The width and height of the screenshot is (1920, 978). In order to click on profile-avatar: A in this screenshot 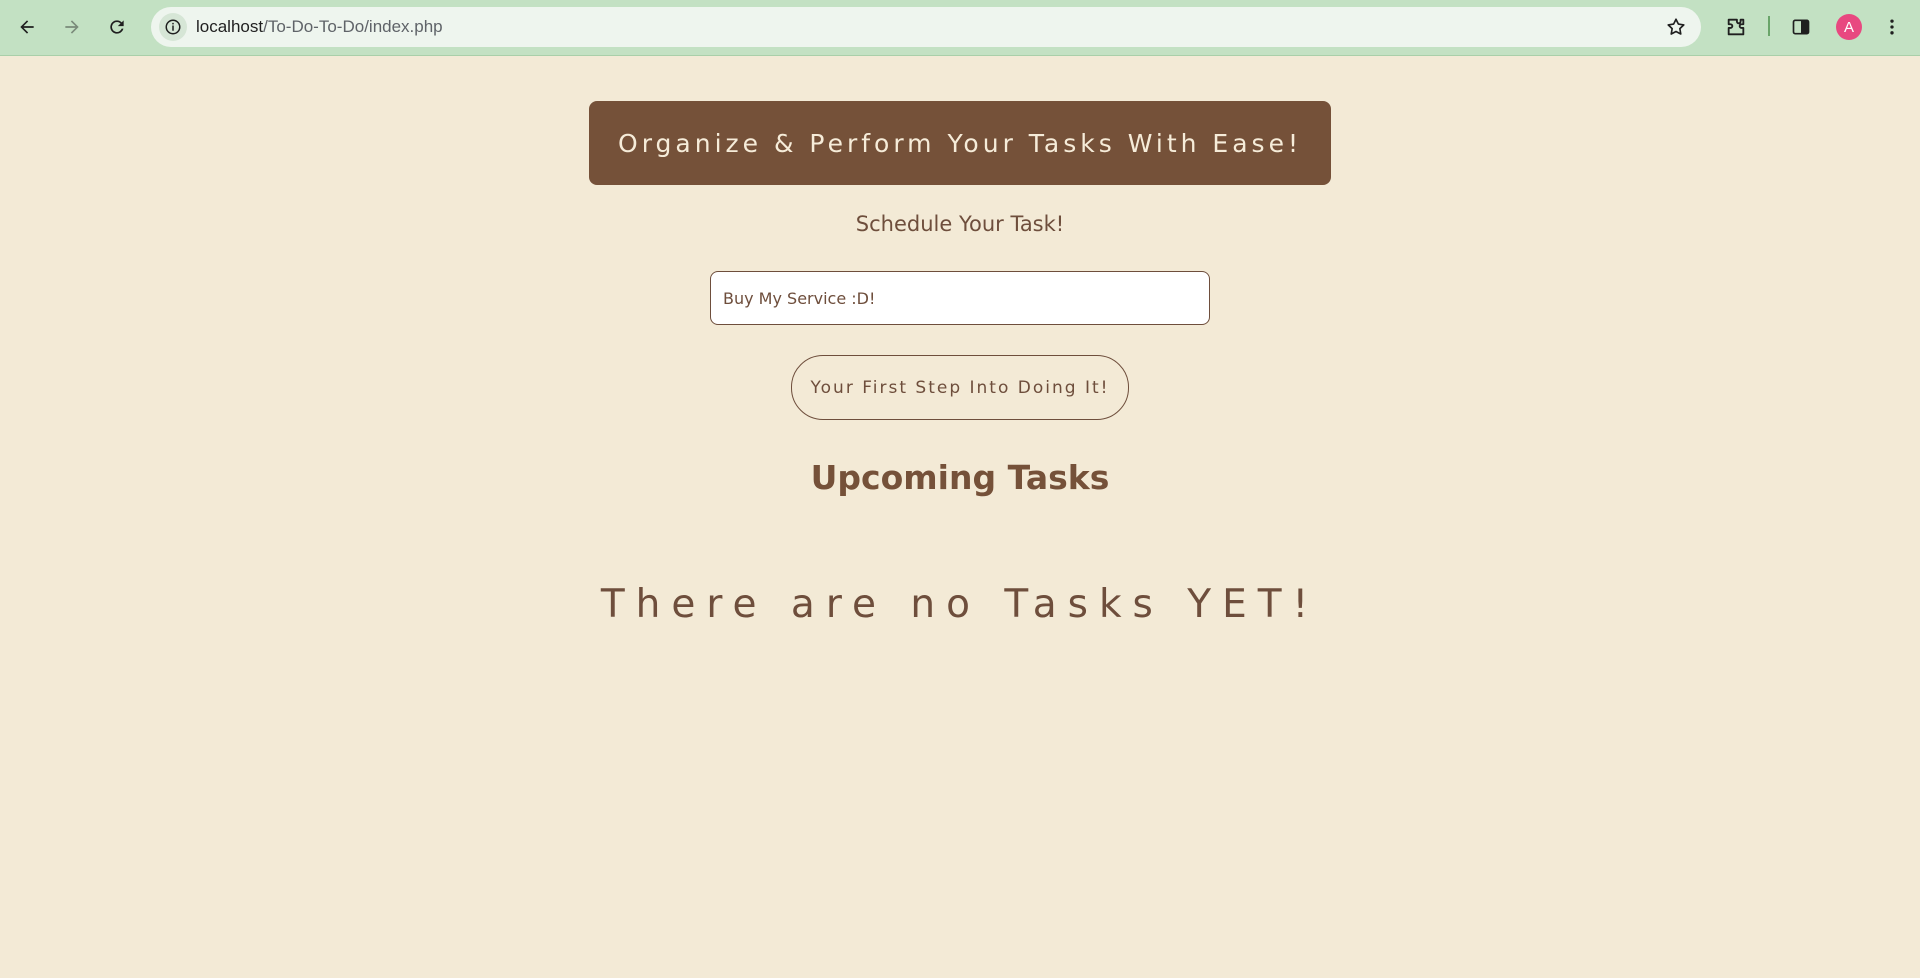, I will do `click(1849, 27)`.